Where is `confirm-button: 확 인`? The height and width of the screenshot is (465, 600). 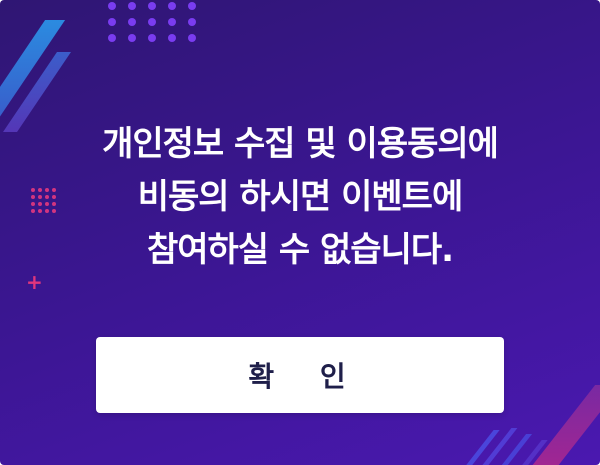
confirm-button: 확 인 is located at coordinates (300, 375).